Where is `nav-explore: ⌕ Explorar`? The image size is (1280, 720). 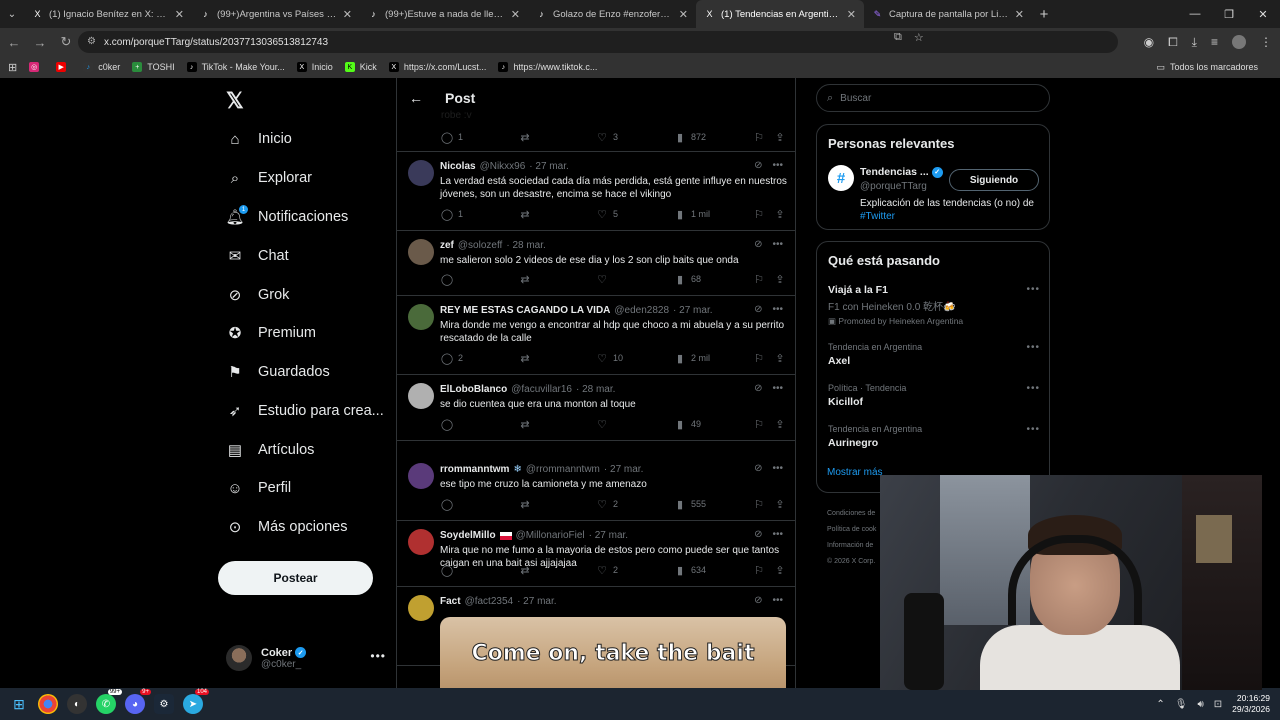 nav-explore: ⌕ Explorar is located at coordinates (269, 178).